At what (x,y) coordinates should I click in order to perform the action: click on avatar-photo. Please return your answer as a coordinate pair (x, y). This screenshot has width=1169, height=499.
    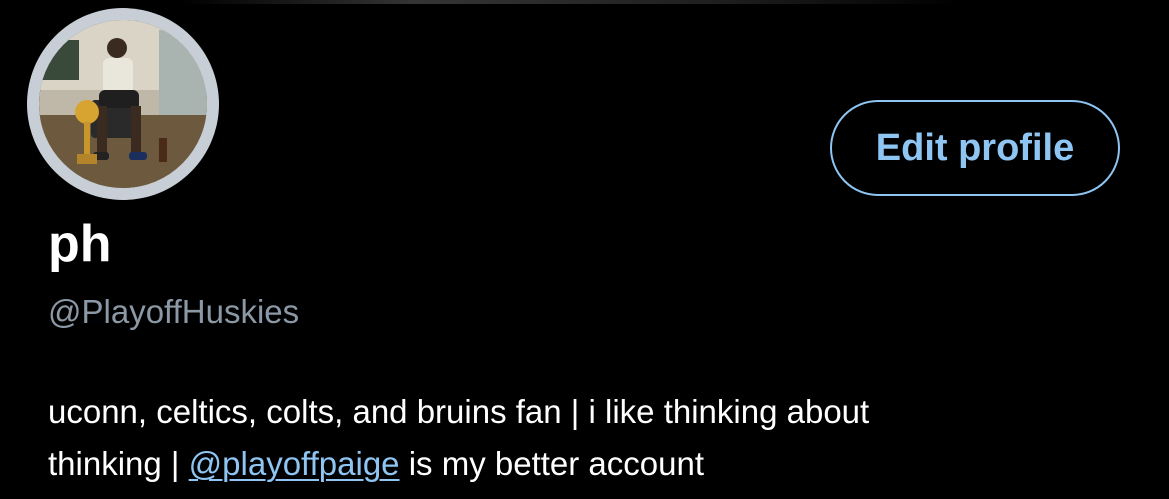
    Looking at the image, I should click on (123, 104).